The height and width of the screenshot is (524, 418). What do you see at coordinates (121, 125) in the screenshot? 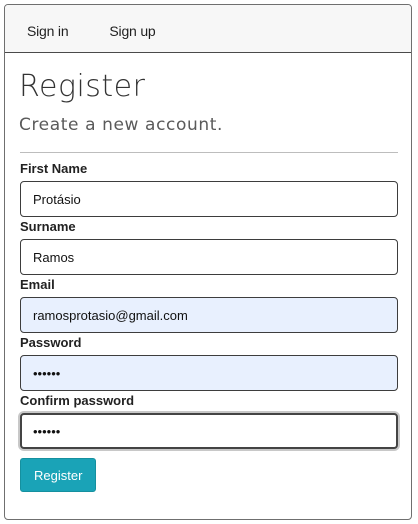
I see `page-subtitle: Create a new account.` at bounding box center [121, 125].